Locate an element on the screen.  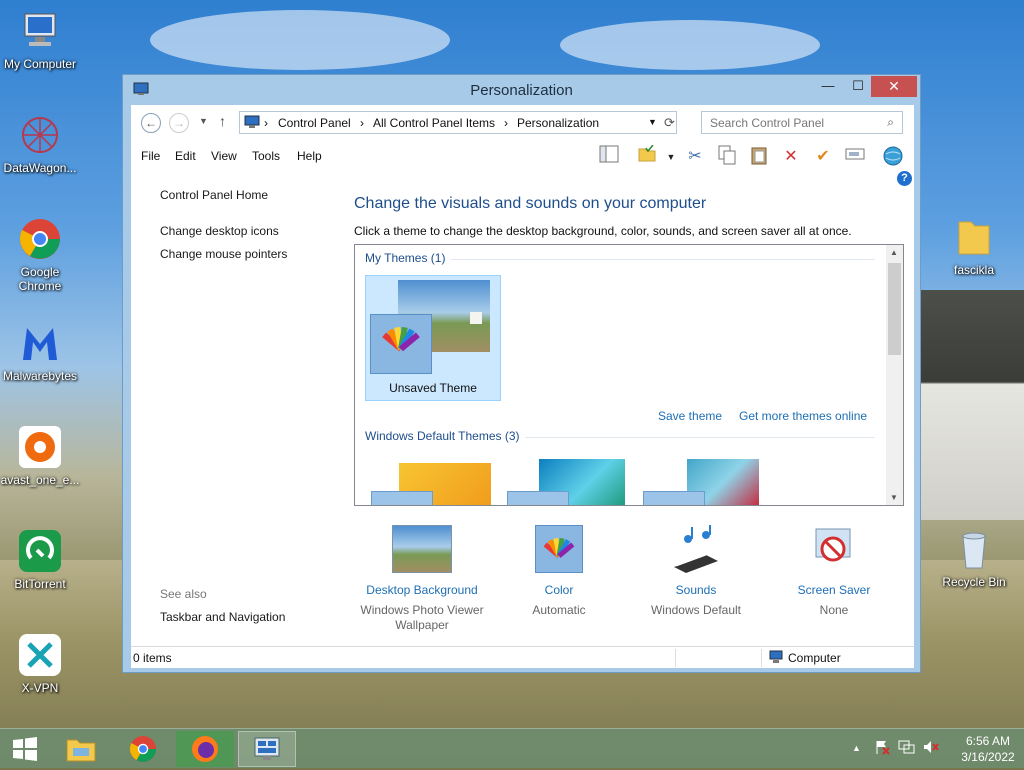
theme-tile-flowers is located at coordinates (703, 482).